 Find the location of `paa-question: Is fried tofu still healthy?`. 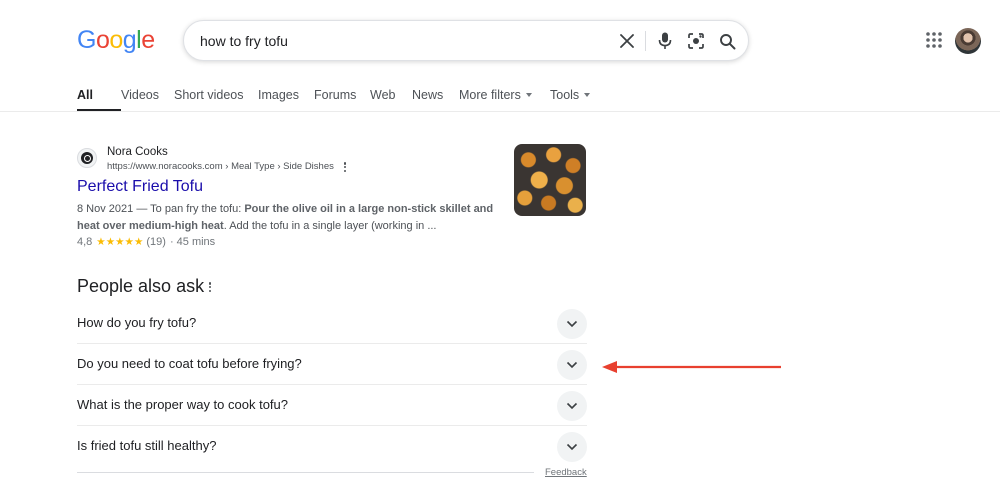

paa-question: Is fried tofu still healthy? is located at coordinates (332, 446).